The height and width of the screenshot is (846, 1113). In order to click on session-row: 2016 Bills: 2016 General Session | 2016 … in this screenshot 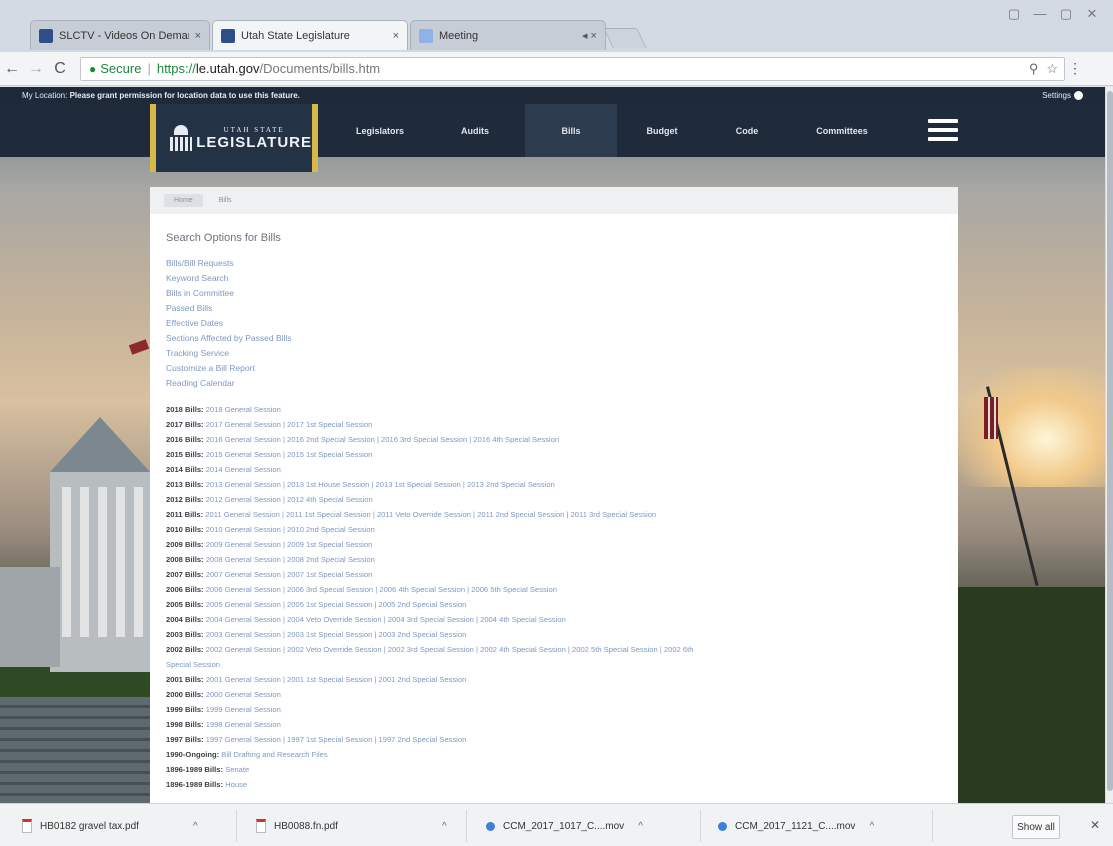, I will do `click(562, 439)`.